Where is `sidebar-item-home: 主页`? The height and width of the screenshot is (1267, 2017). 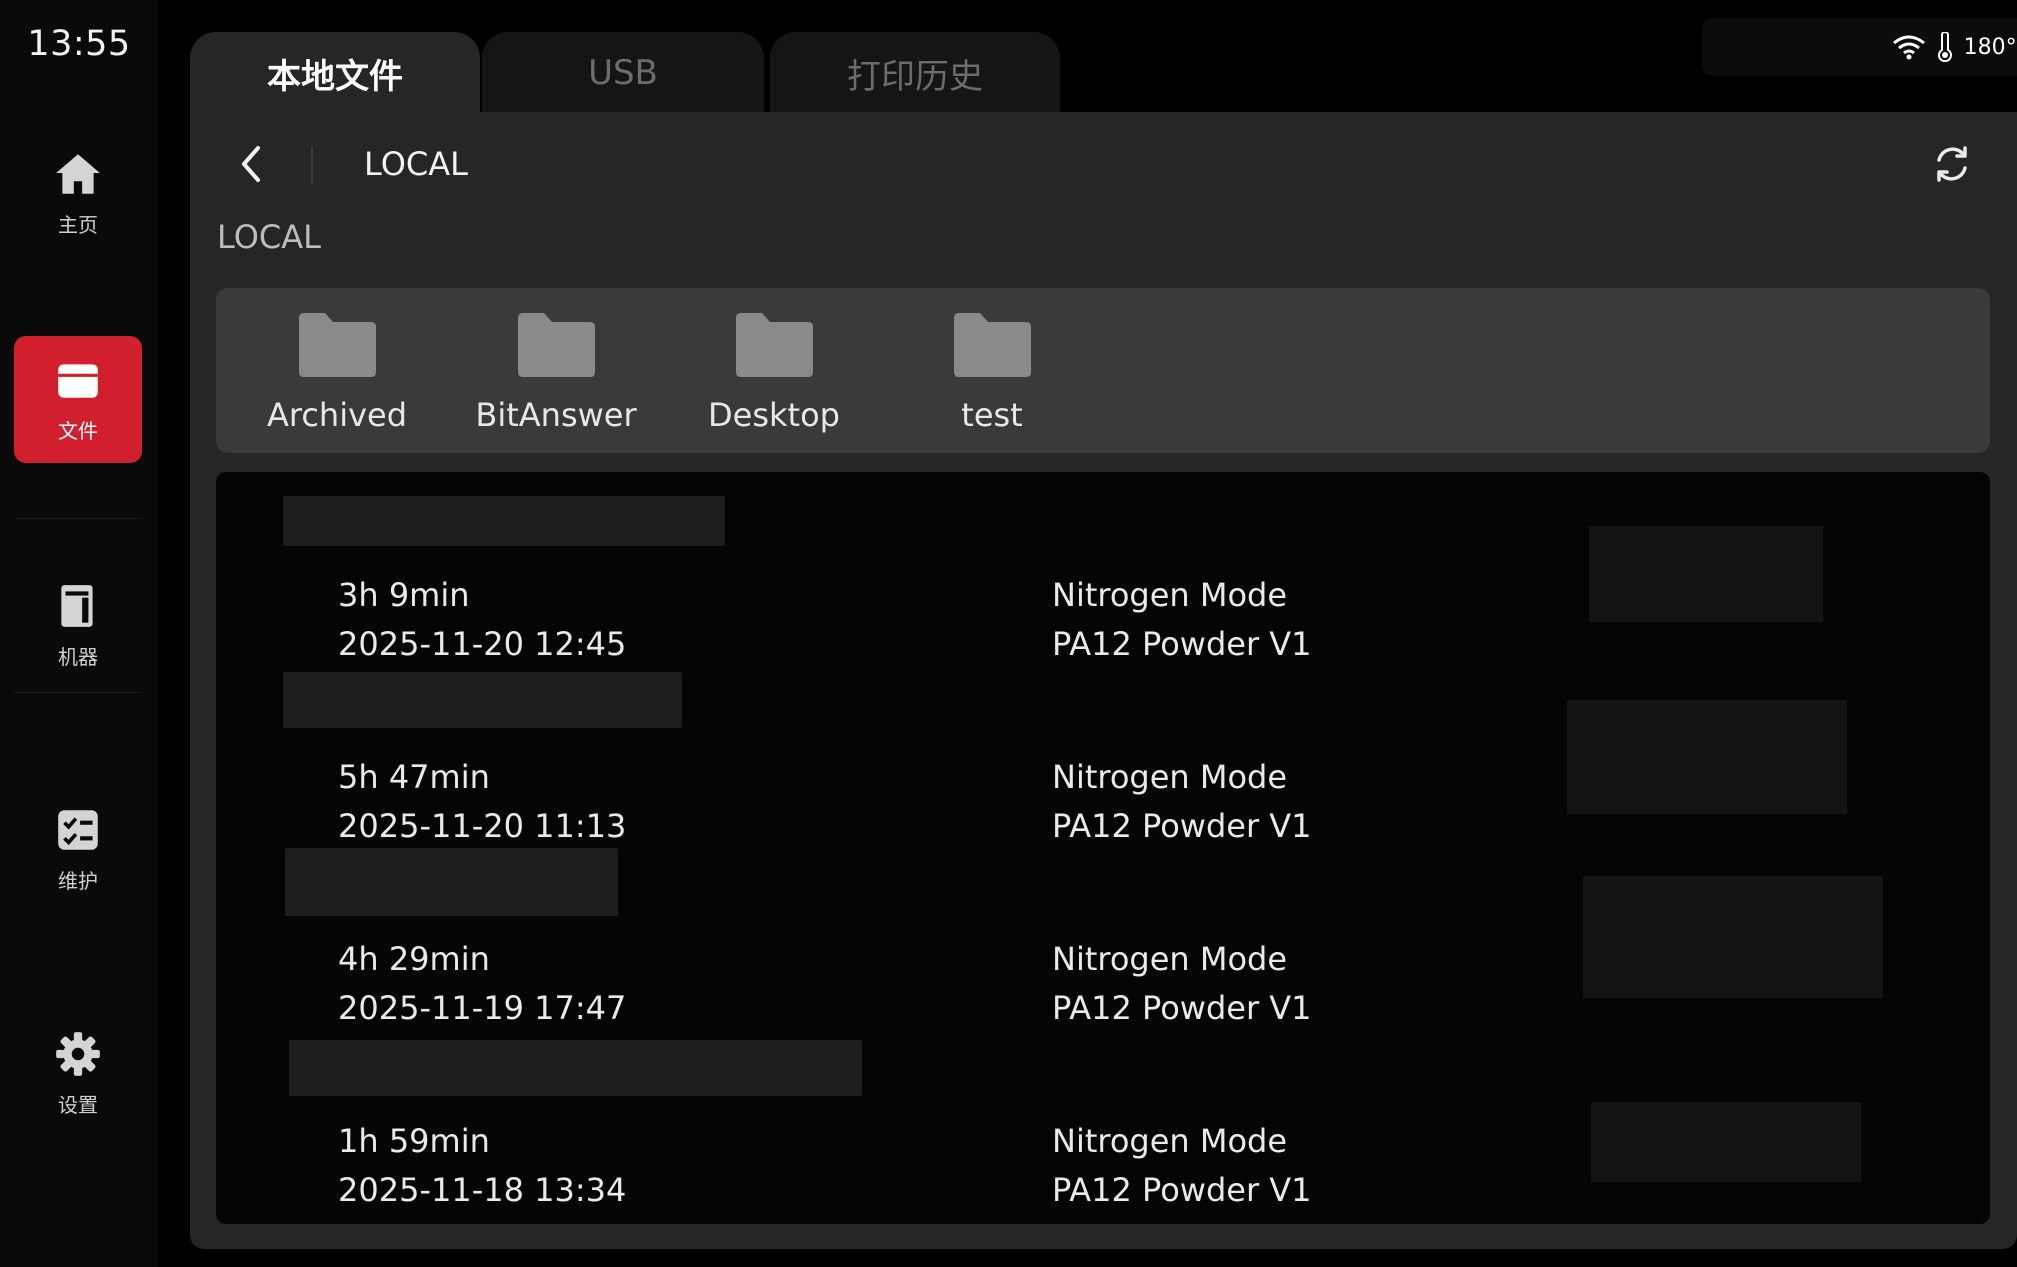
sidebar-item-home: 主页 is located at coordinates (78, 193).